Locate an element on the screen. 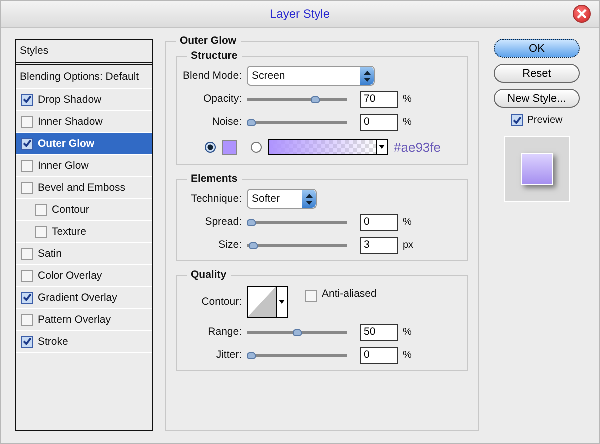 The image size is (600, 444). close-button is located at coordinates (582, 14).